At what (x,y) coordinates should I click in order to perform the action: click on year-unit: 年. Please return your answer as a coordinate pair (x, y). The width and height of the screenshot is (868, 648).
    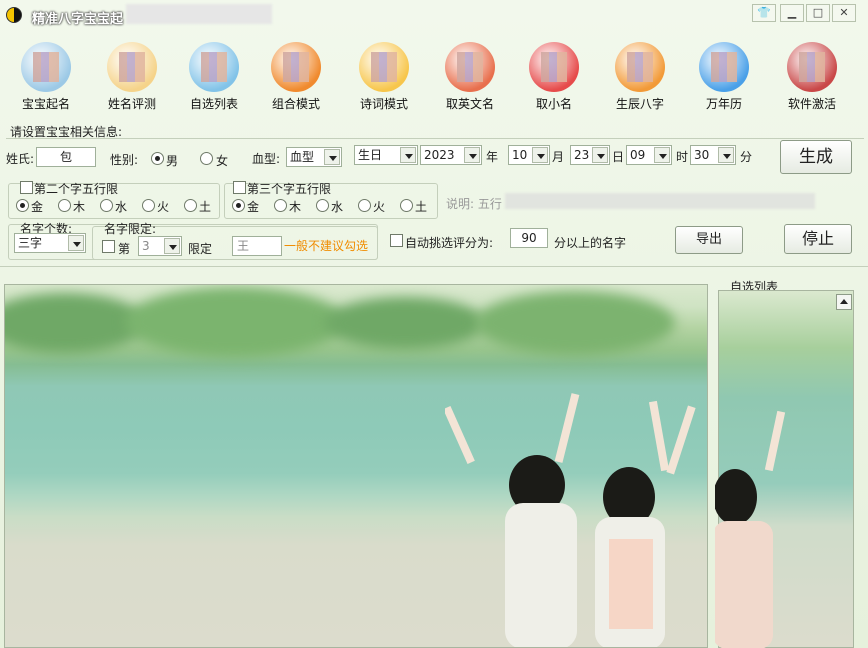
    Looking at the image, I should click on (492, 157).